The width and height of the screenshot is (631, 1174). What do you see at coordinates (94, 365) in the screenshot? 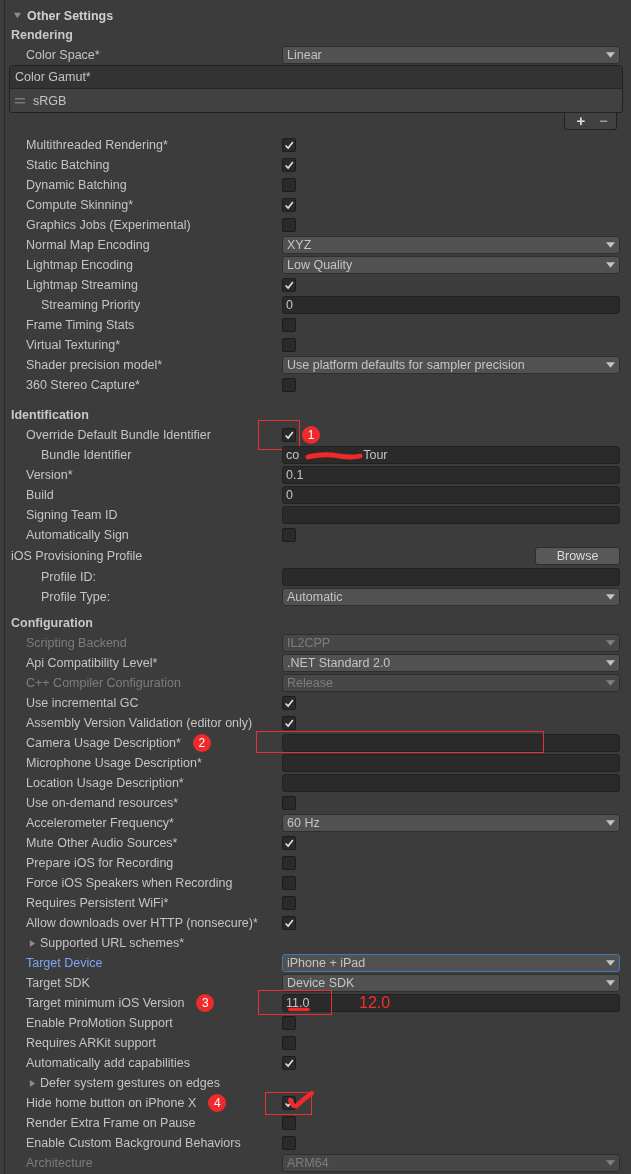
I see `setting-label: Shader precision model*` at bounding box center [94, 365].